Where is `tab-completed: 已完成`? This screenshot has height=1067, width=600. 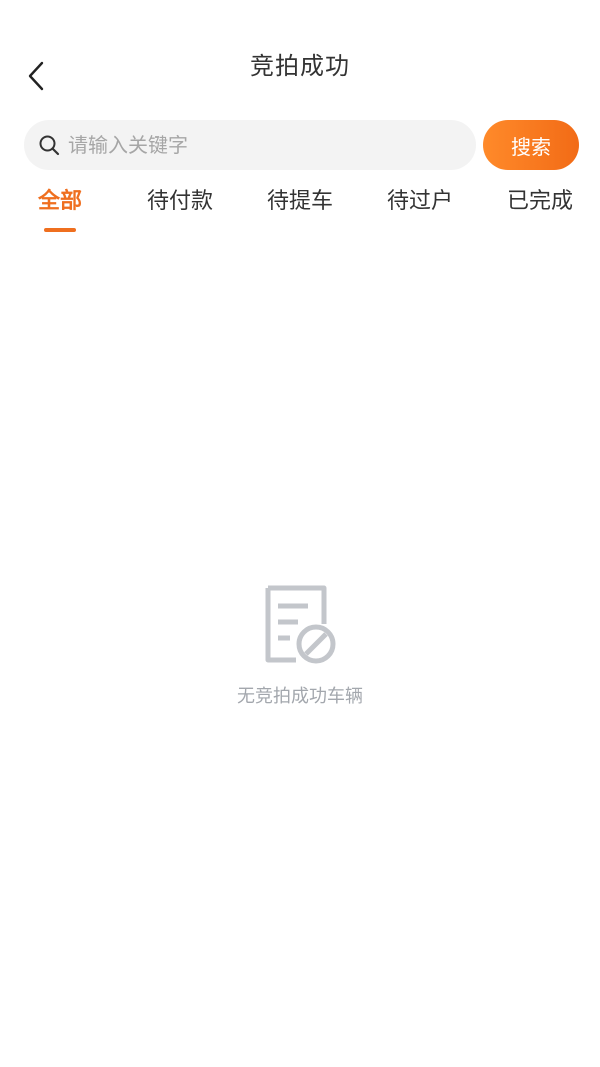
tab-completed: 已完成 is located at coordinates (540, 208).